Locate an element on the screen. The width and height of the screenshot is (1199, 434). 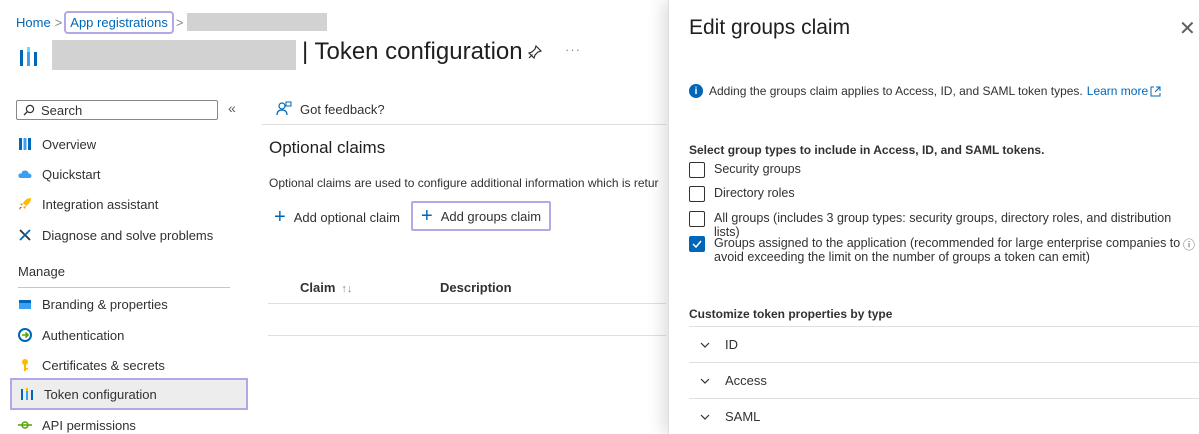
sidebar-item-integration-assistant: Integration assistant is located at coordinates (129, 204).